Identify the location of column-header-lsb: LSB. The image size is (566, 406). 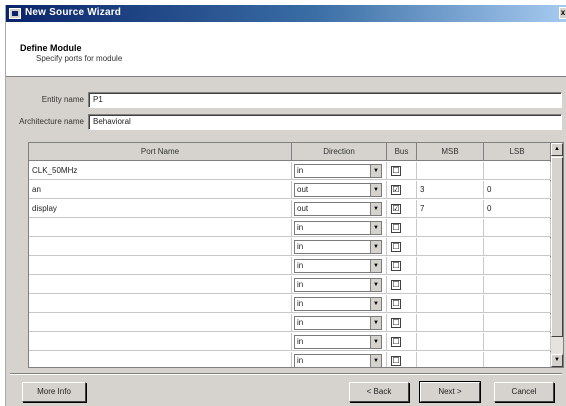
(517, 152).